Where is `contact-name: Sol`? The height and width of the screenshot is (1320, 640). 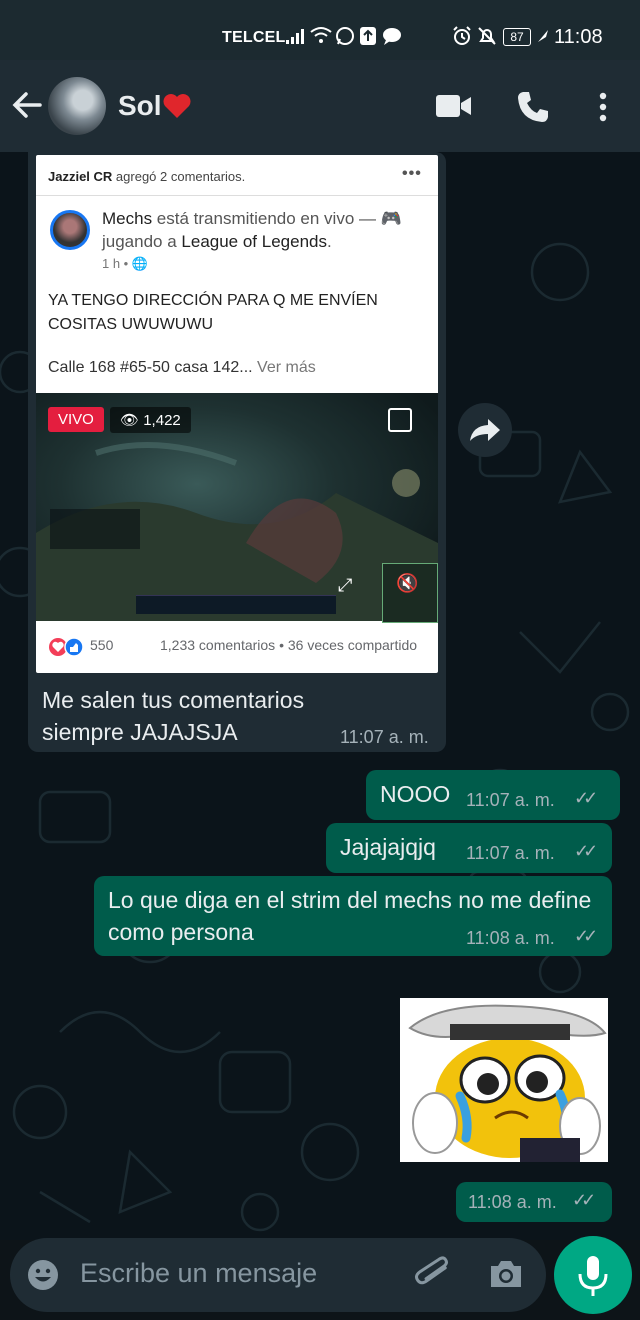
contact-name: Sol is located at coordinates (155, 106).